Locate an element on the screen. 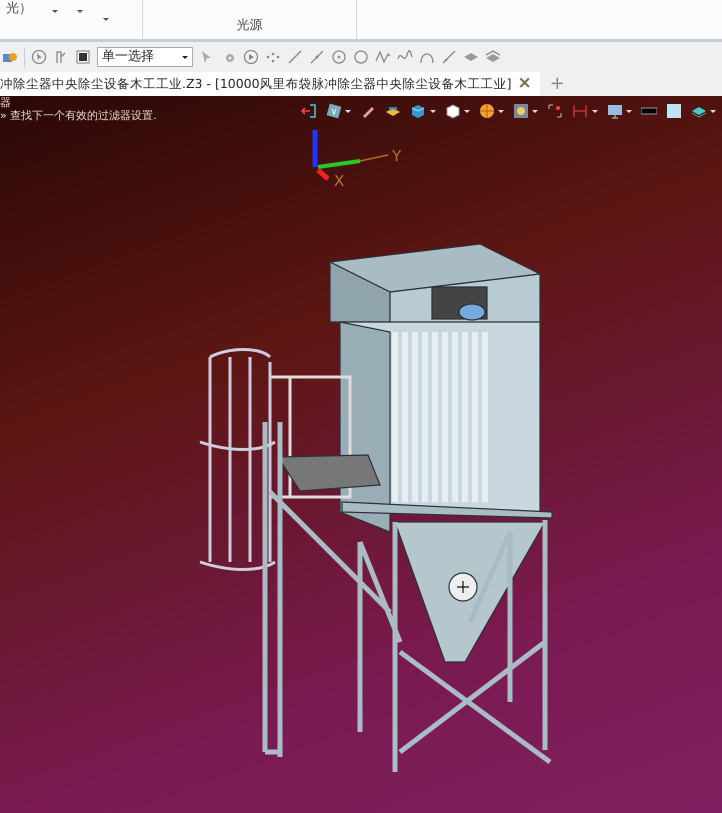  ribbon-label: 光） is located at coordinates (19, 9).